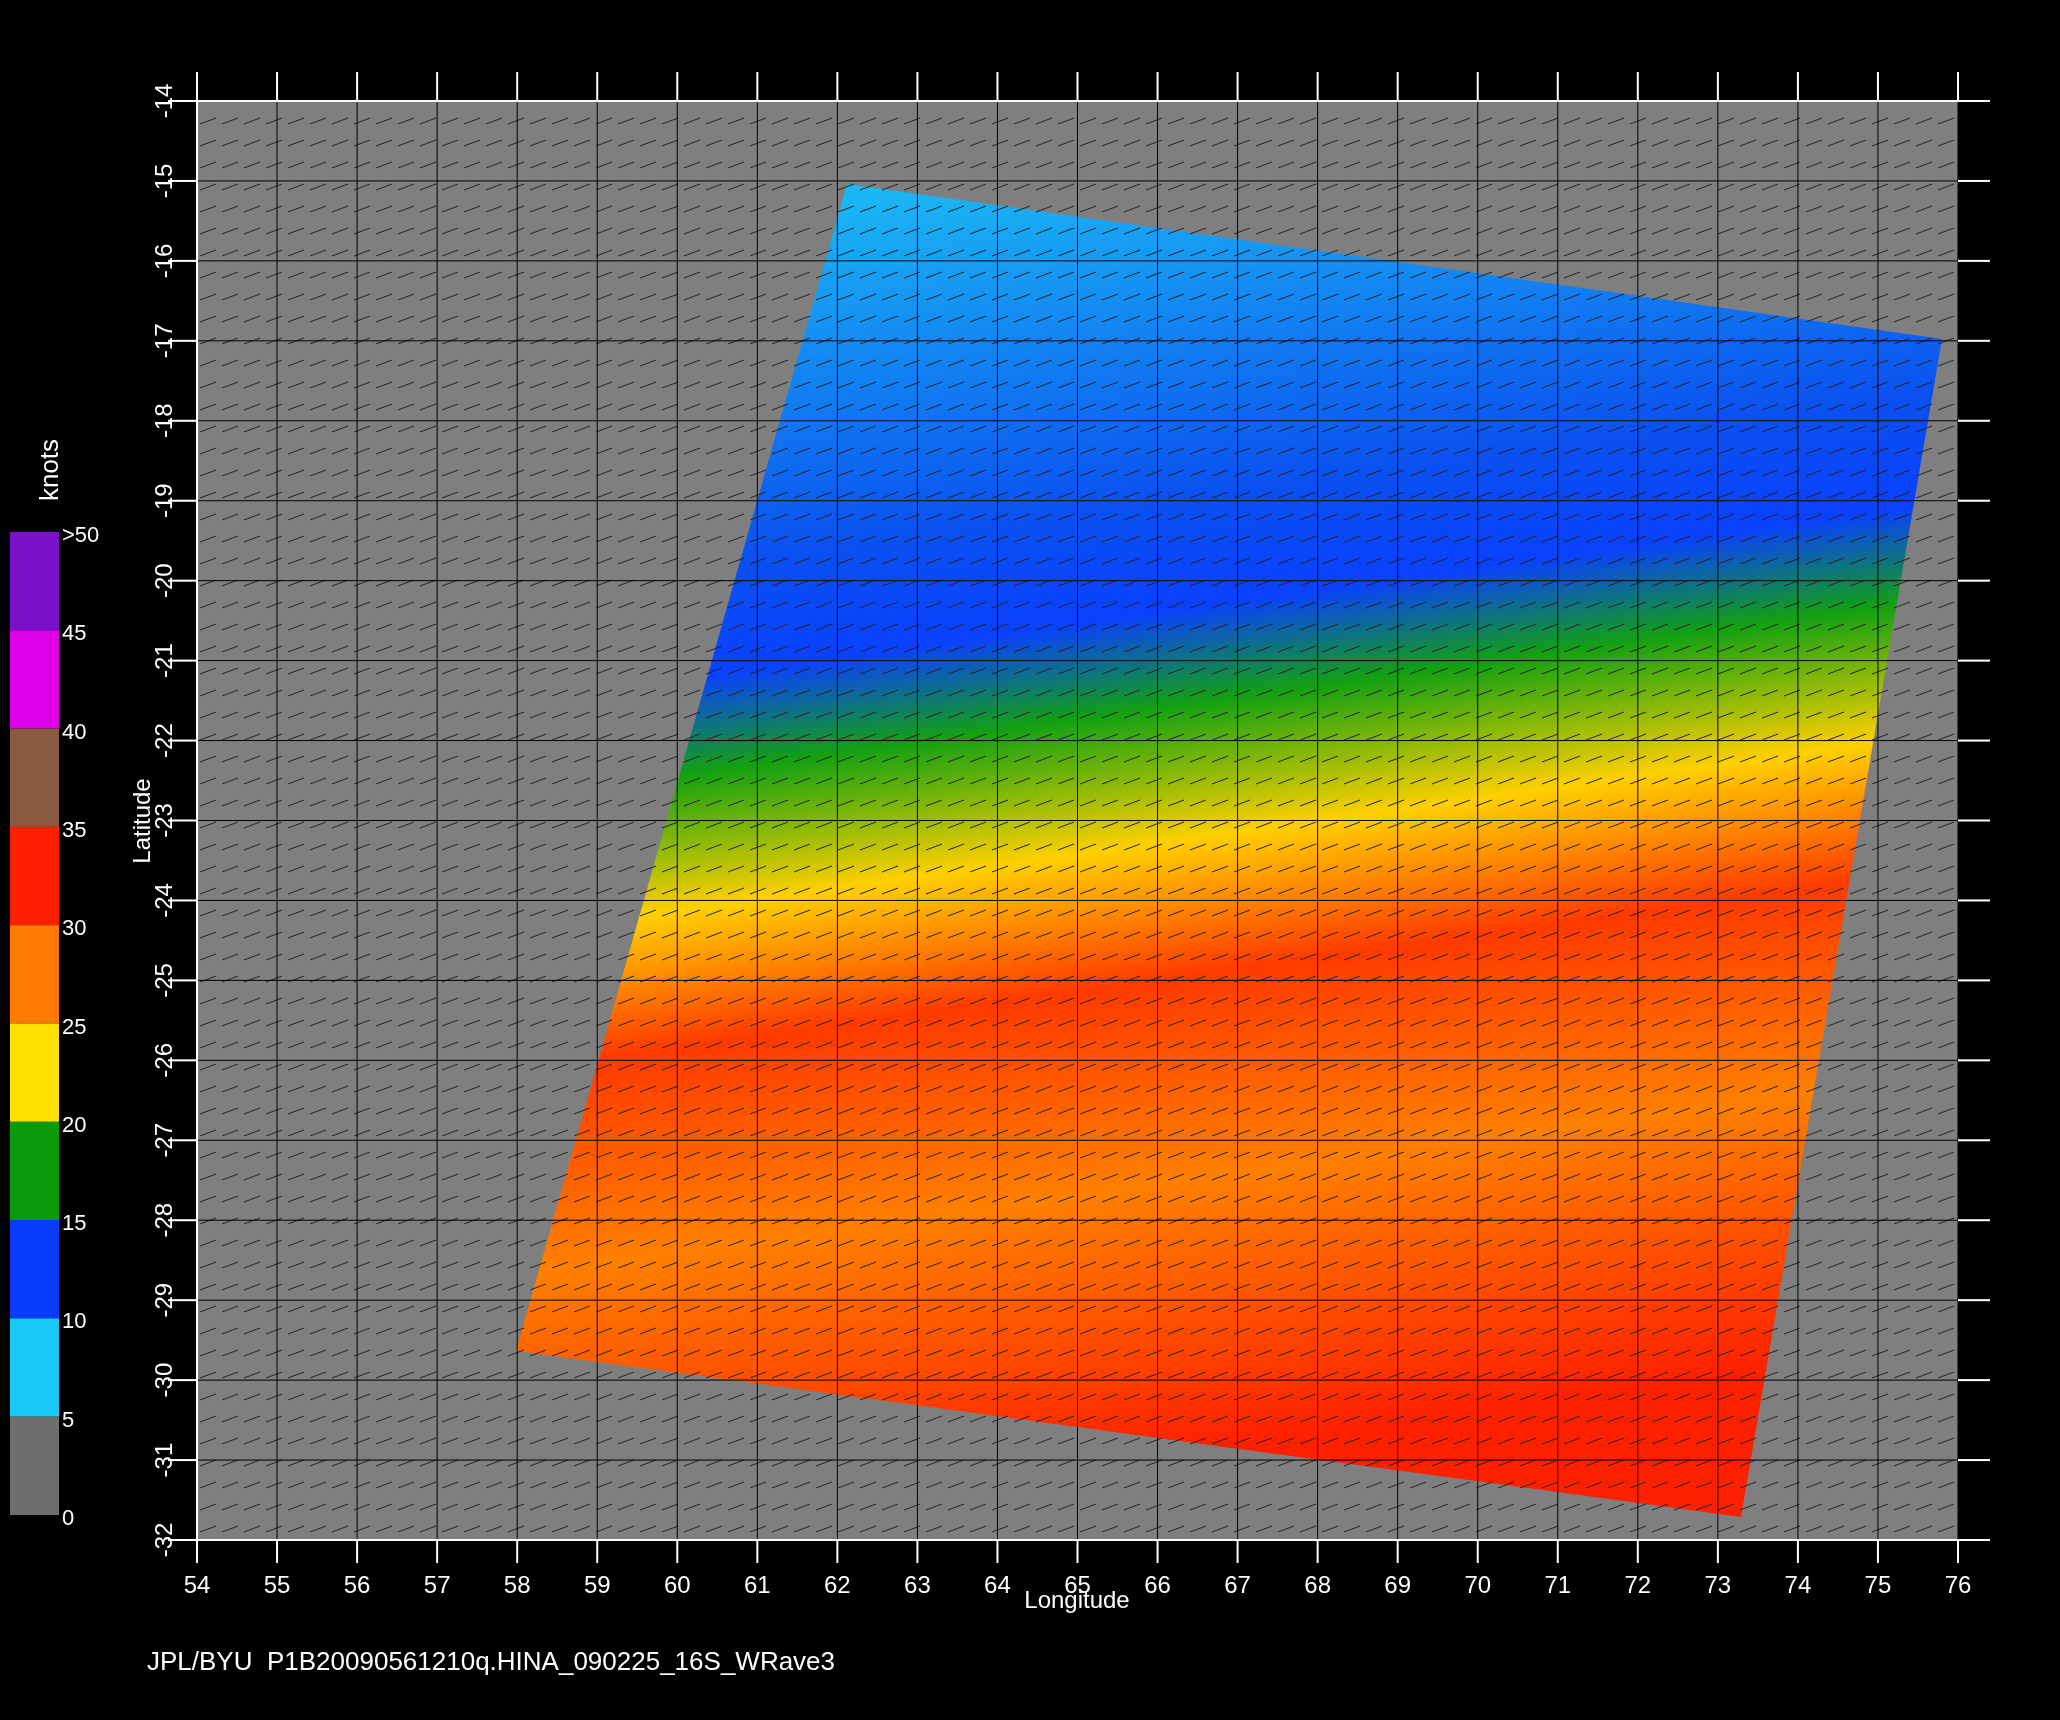  Describe the element at coordinates (491, 1661) in the screenshot. I see `footer-caption: JPL/BYU P1B20090561210q.HINA_090225_16S_WRave3` at that location.